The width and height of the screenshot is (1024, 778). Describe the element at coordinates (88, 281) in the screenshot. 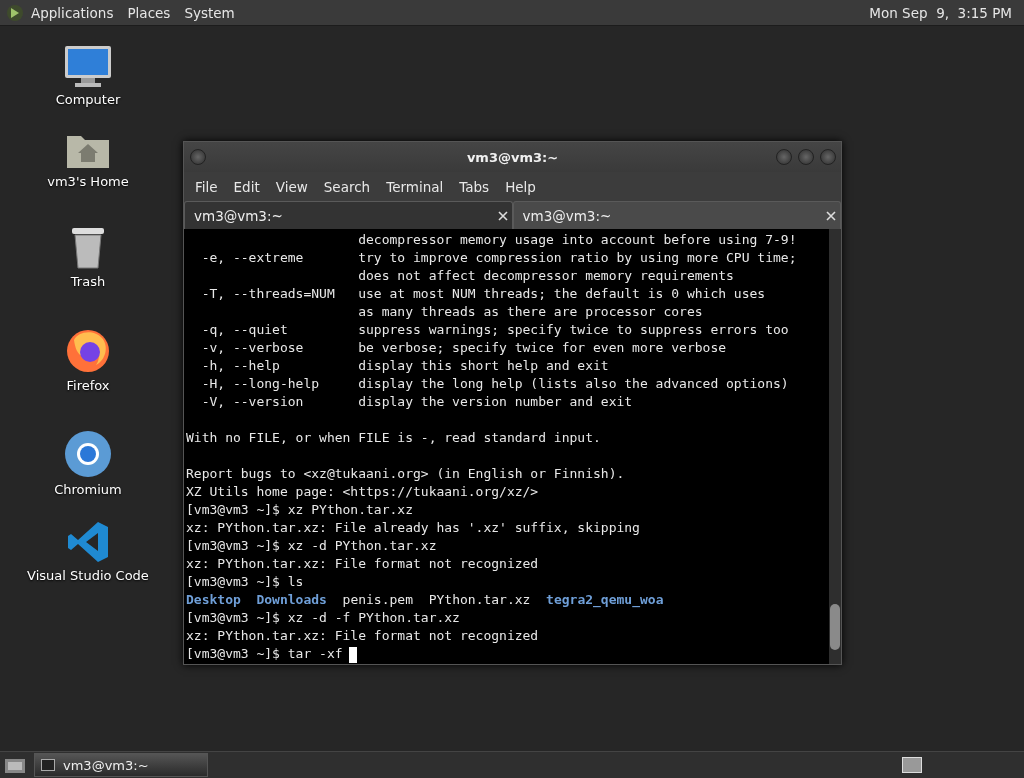

I see `desktop-icon-label: Trash` at that location.